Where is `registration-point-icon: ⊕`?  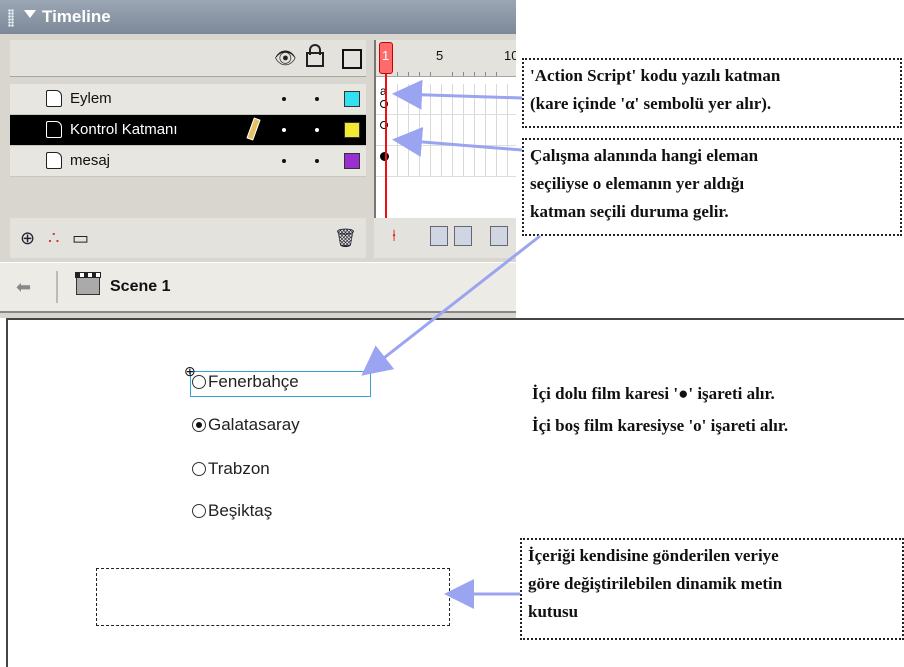
registration-point-icon: ⊕ is located at coordinates (190, 371).